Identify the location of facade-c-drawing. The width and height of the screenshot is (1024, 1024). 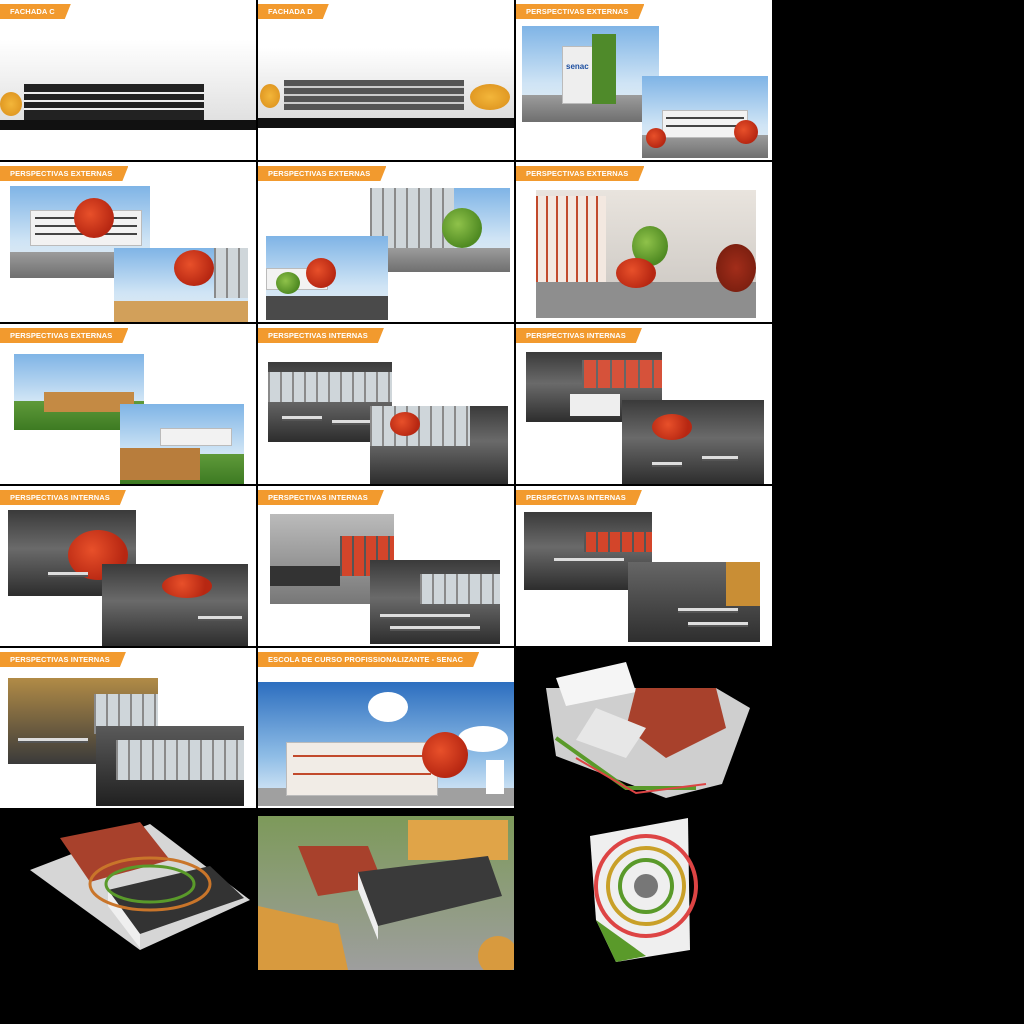
(128, 85).